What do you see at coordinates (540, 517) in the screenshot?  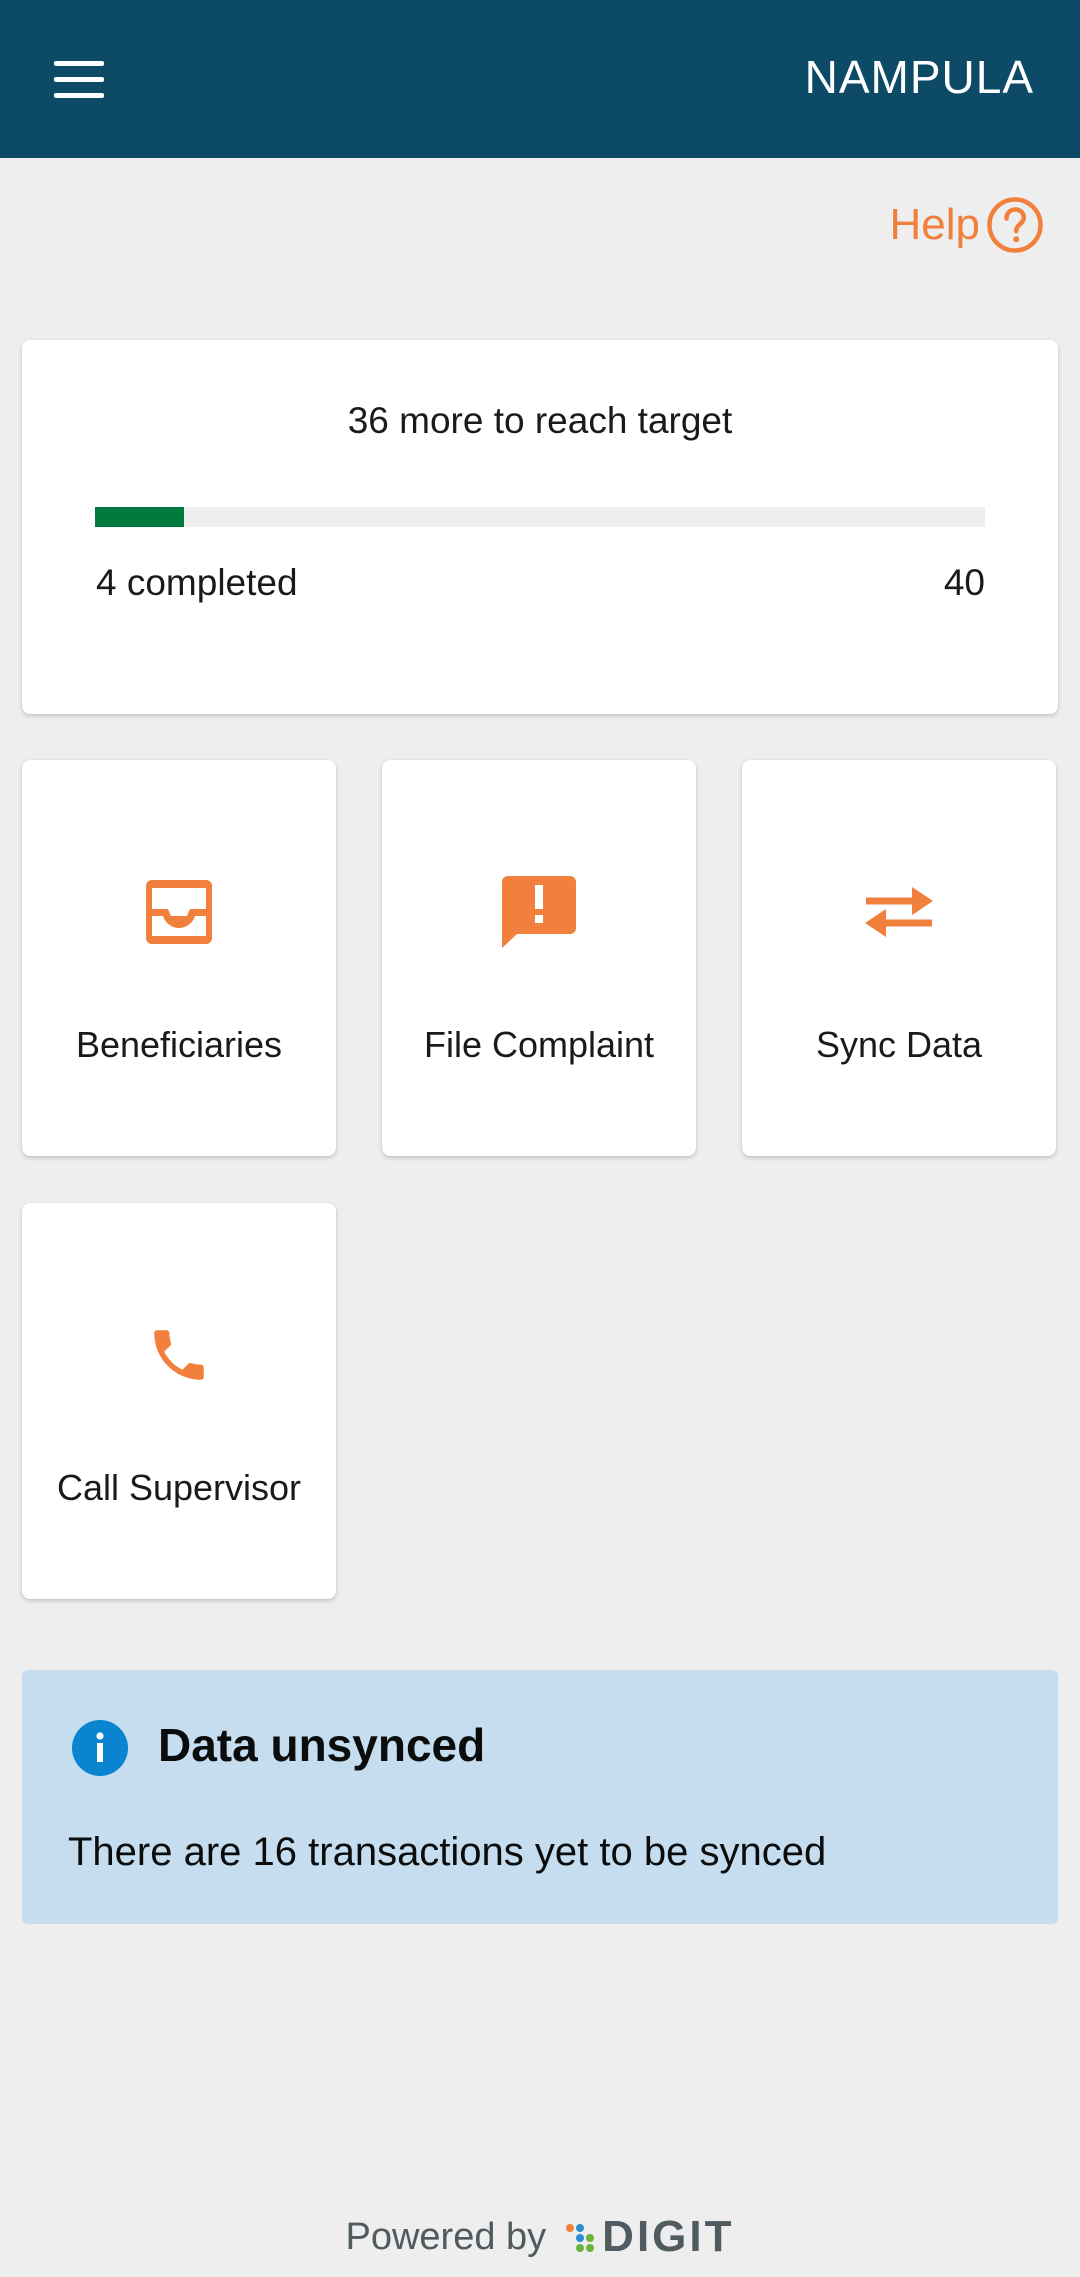 I see `progress-bar` at bounding box center [540, 517].